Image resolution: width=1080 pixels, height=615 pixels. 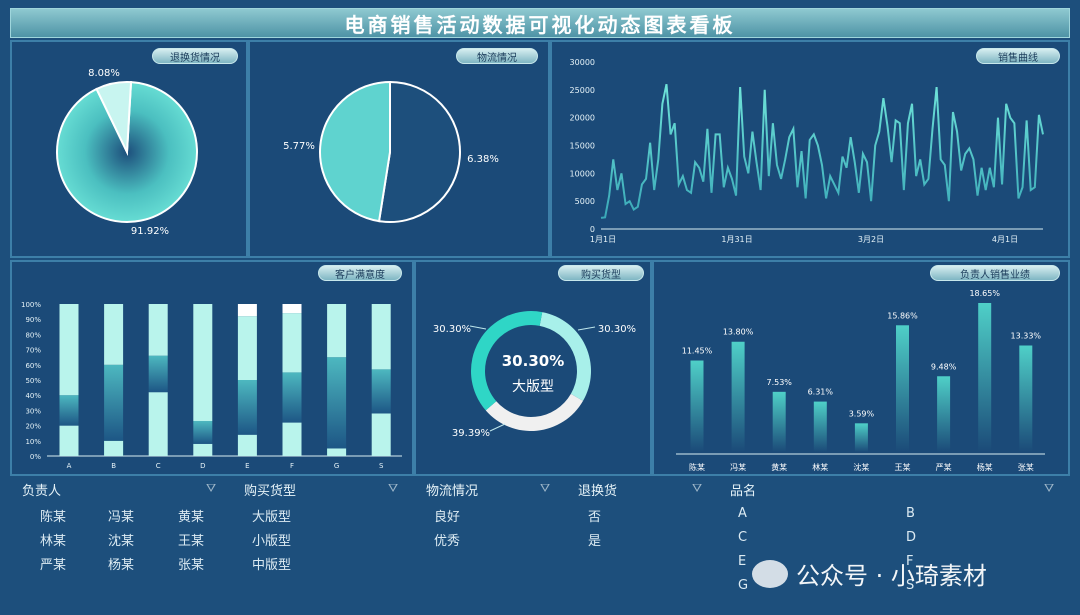 What do you see at coordinates (582, 90) in the screenshot?
I see `sales-ytick: 25000` at bounding box center [582, 90].